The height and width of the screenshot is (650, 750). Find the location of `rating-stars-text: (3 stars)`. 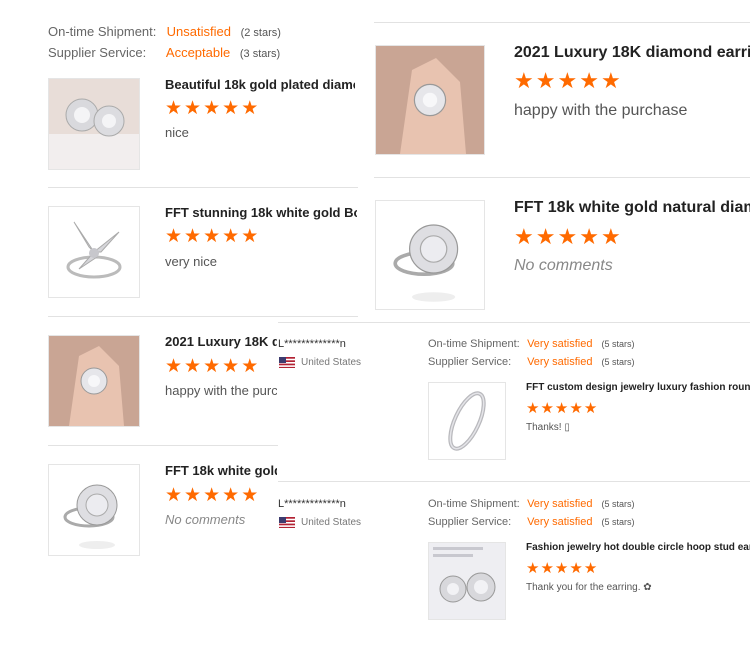

rating-stars-text: (3 stars) is located at coordinates (260, 54).